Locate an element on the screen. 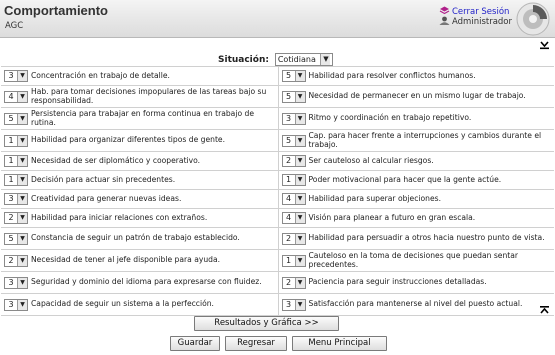 This screenshot has height=355, width=555. behavior-item: 3 ▼ Creatividad para generar nuevas ideas. is located at coordinates (139, 199).